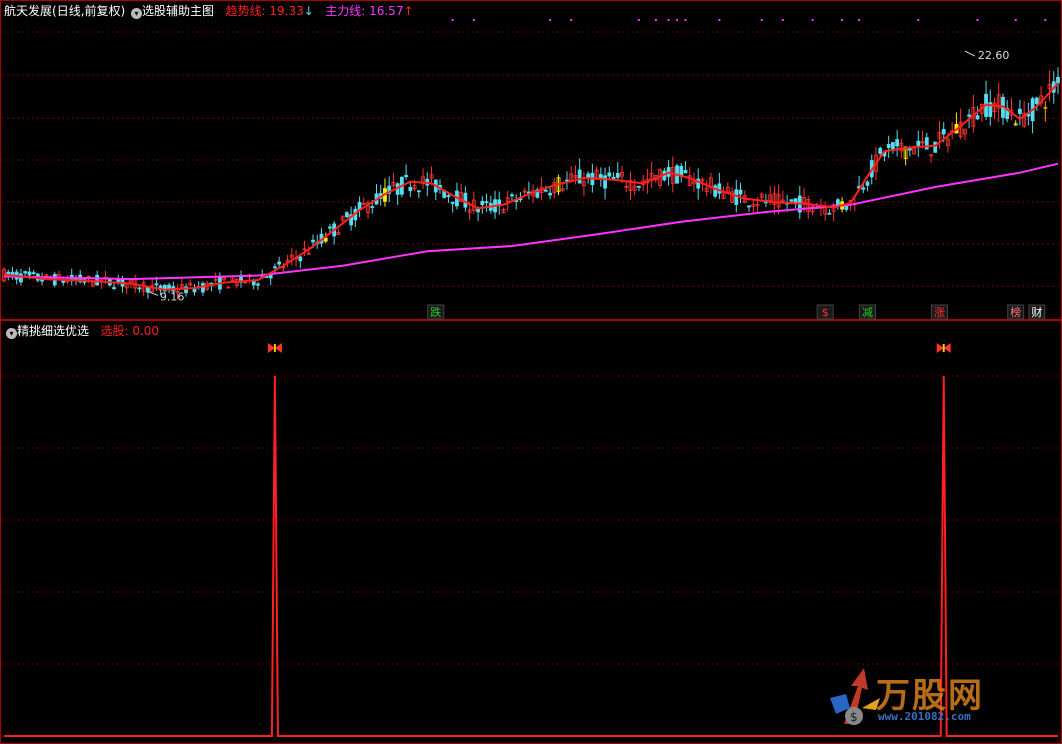 The image size is (1062, 744). What do you see at coordinates (435, 312) in the screenshot?
I see `marker-label: 跌` at bounding box center [435, 312].